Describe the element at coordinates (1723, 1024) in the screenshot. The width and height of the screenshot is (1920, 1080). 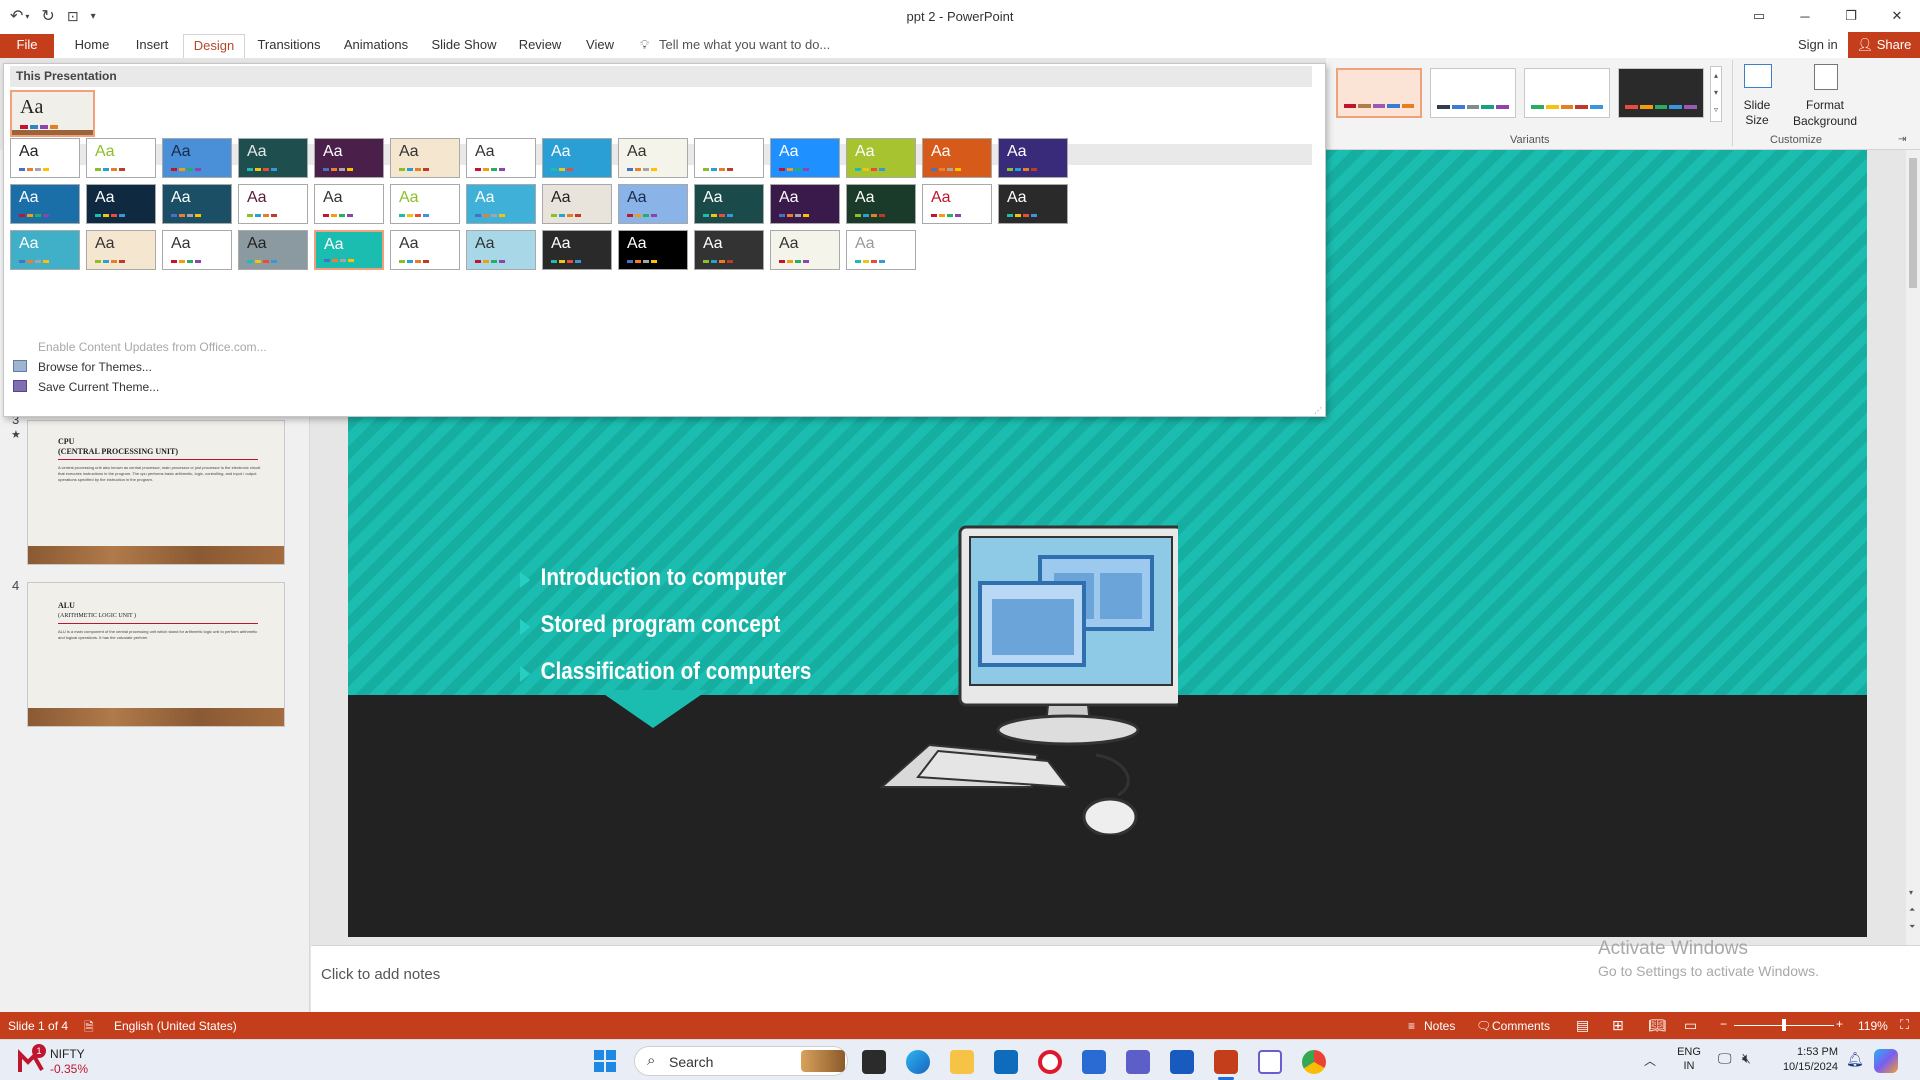
I see `zoom-out-button: −` at that location.